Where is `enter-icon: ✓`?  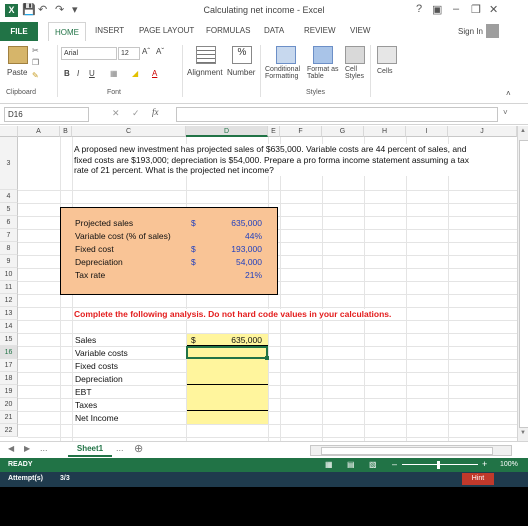
enter-icon: ✓ is located at coordinates (136, 113).